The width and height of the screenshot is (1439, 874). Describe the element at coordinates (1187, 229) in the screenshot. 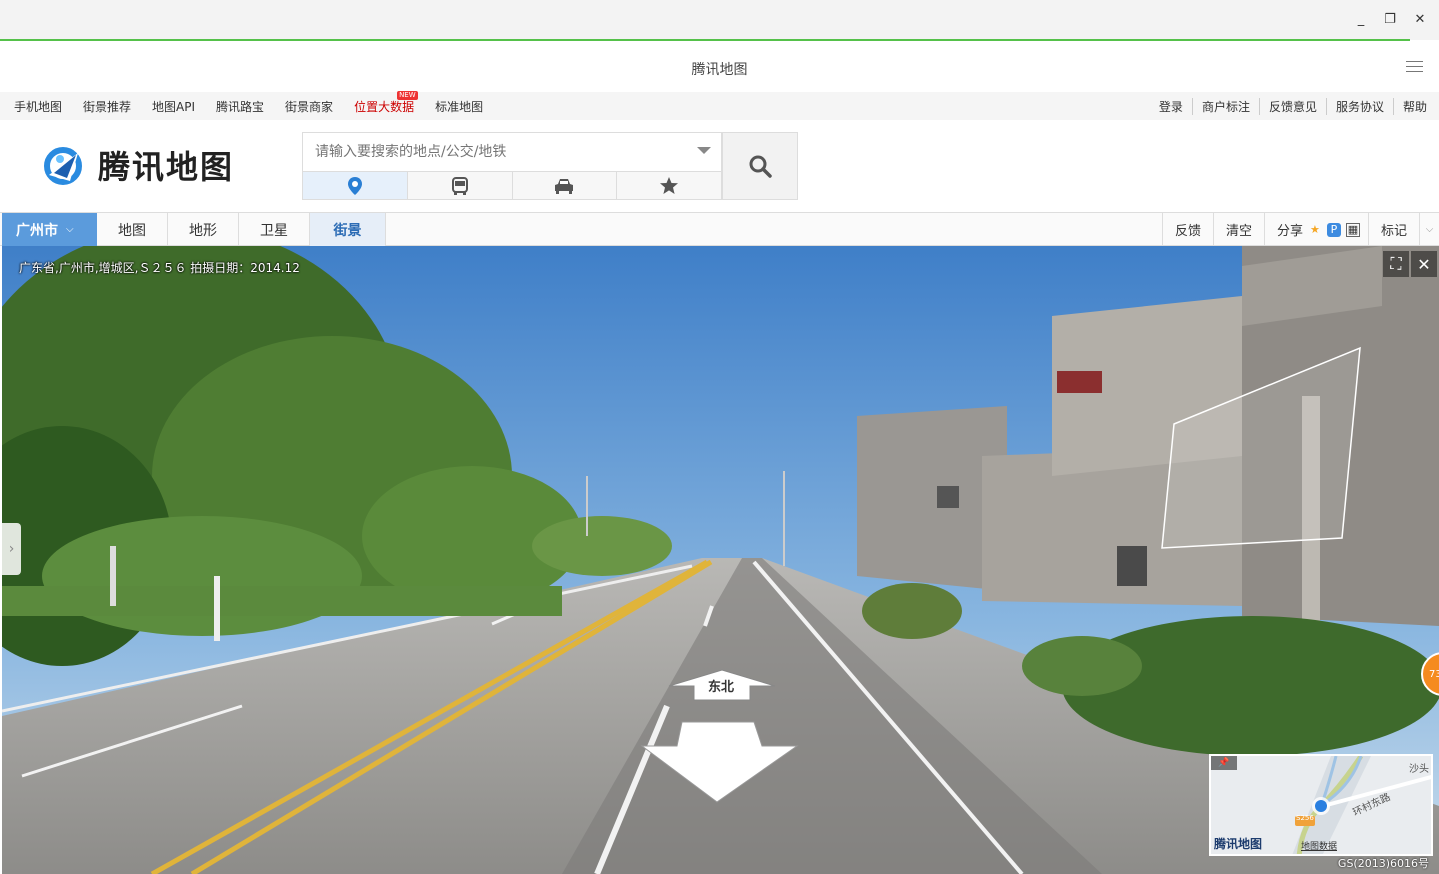

I see `feedback-tool: 反馈` at that location.